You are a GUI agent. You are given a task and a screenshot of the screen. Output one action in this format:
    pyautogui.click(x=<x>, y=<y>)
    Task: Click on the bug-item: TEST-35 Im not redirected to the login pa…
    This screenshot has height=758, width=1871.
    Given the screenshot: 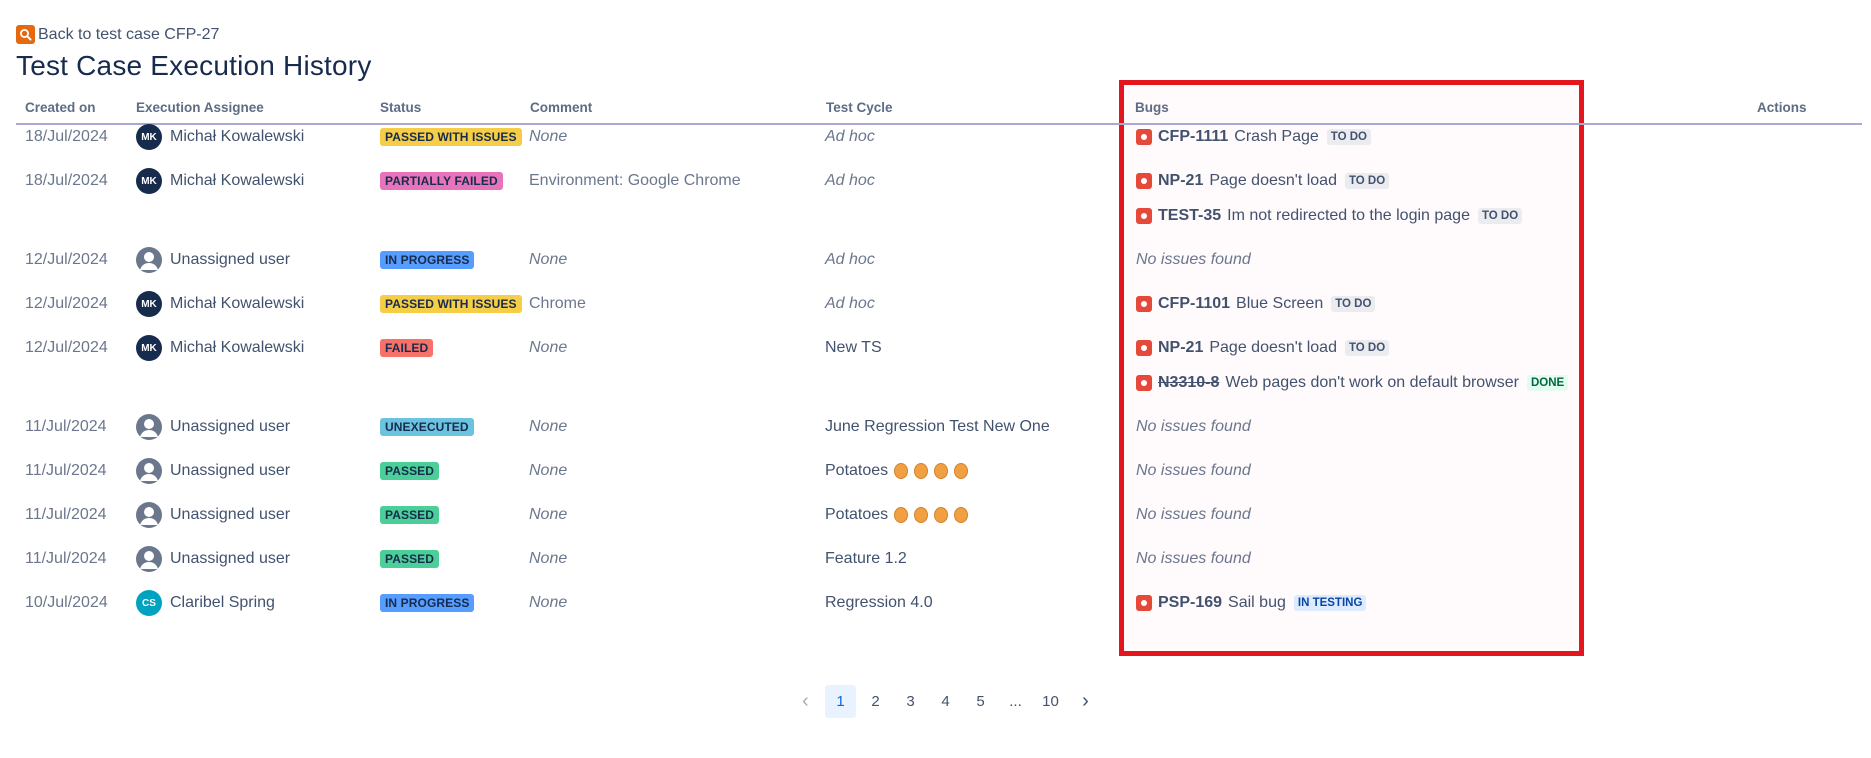 What is the action you would take?
    pyautogui.click(x=1329, y=216)
    